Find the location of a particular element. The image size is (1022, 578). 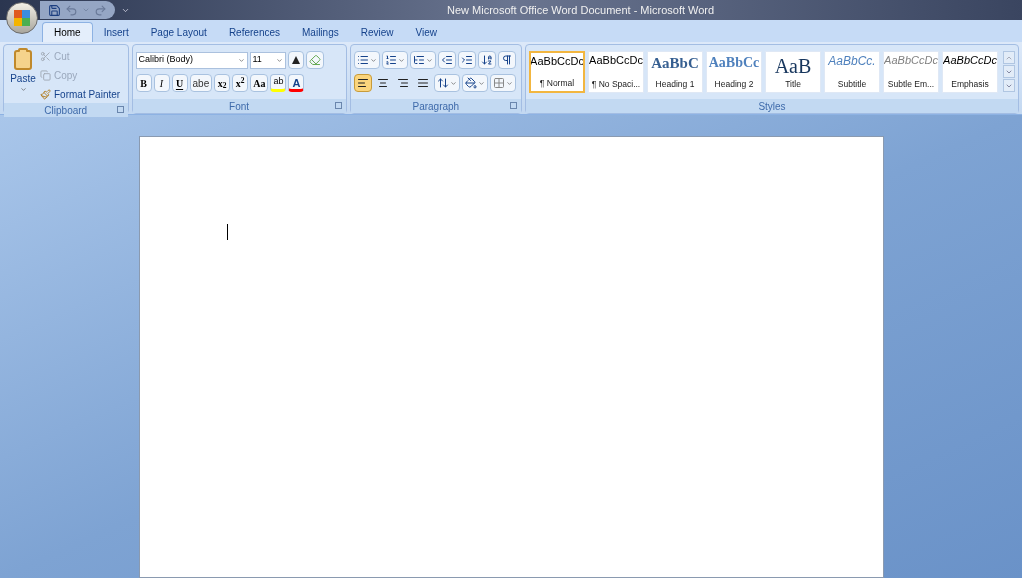

office-button is located at coordinates (22, 18).